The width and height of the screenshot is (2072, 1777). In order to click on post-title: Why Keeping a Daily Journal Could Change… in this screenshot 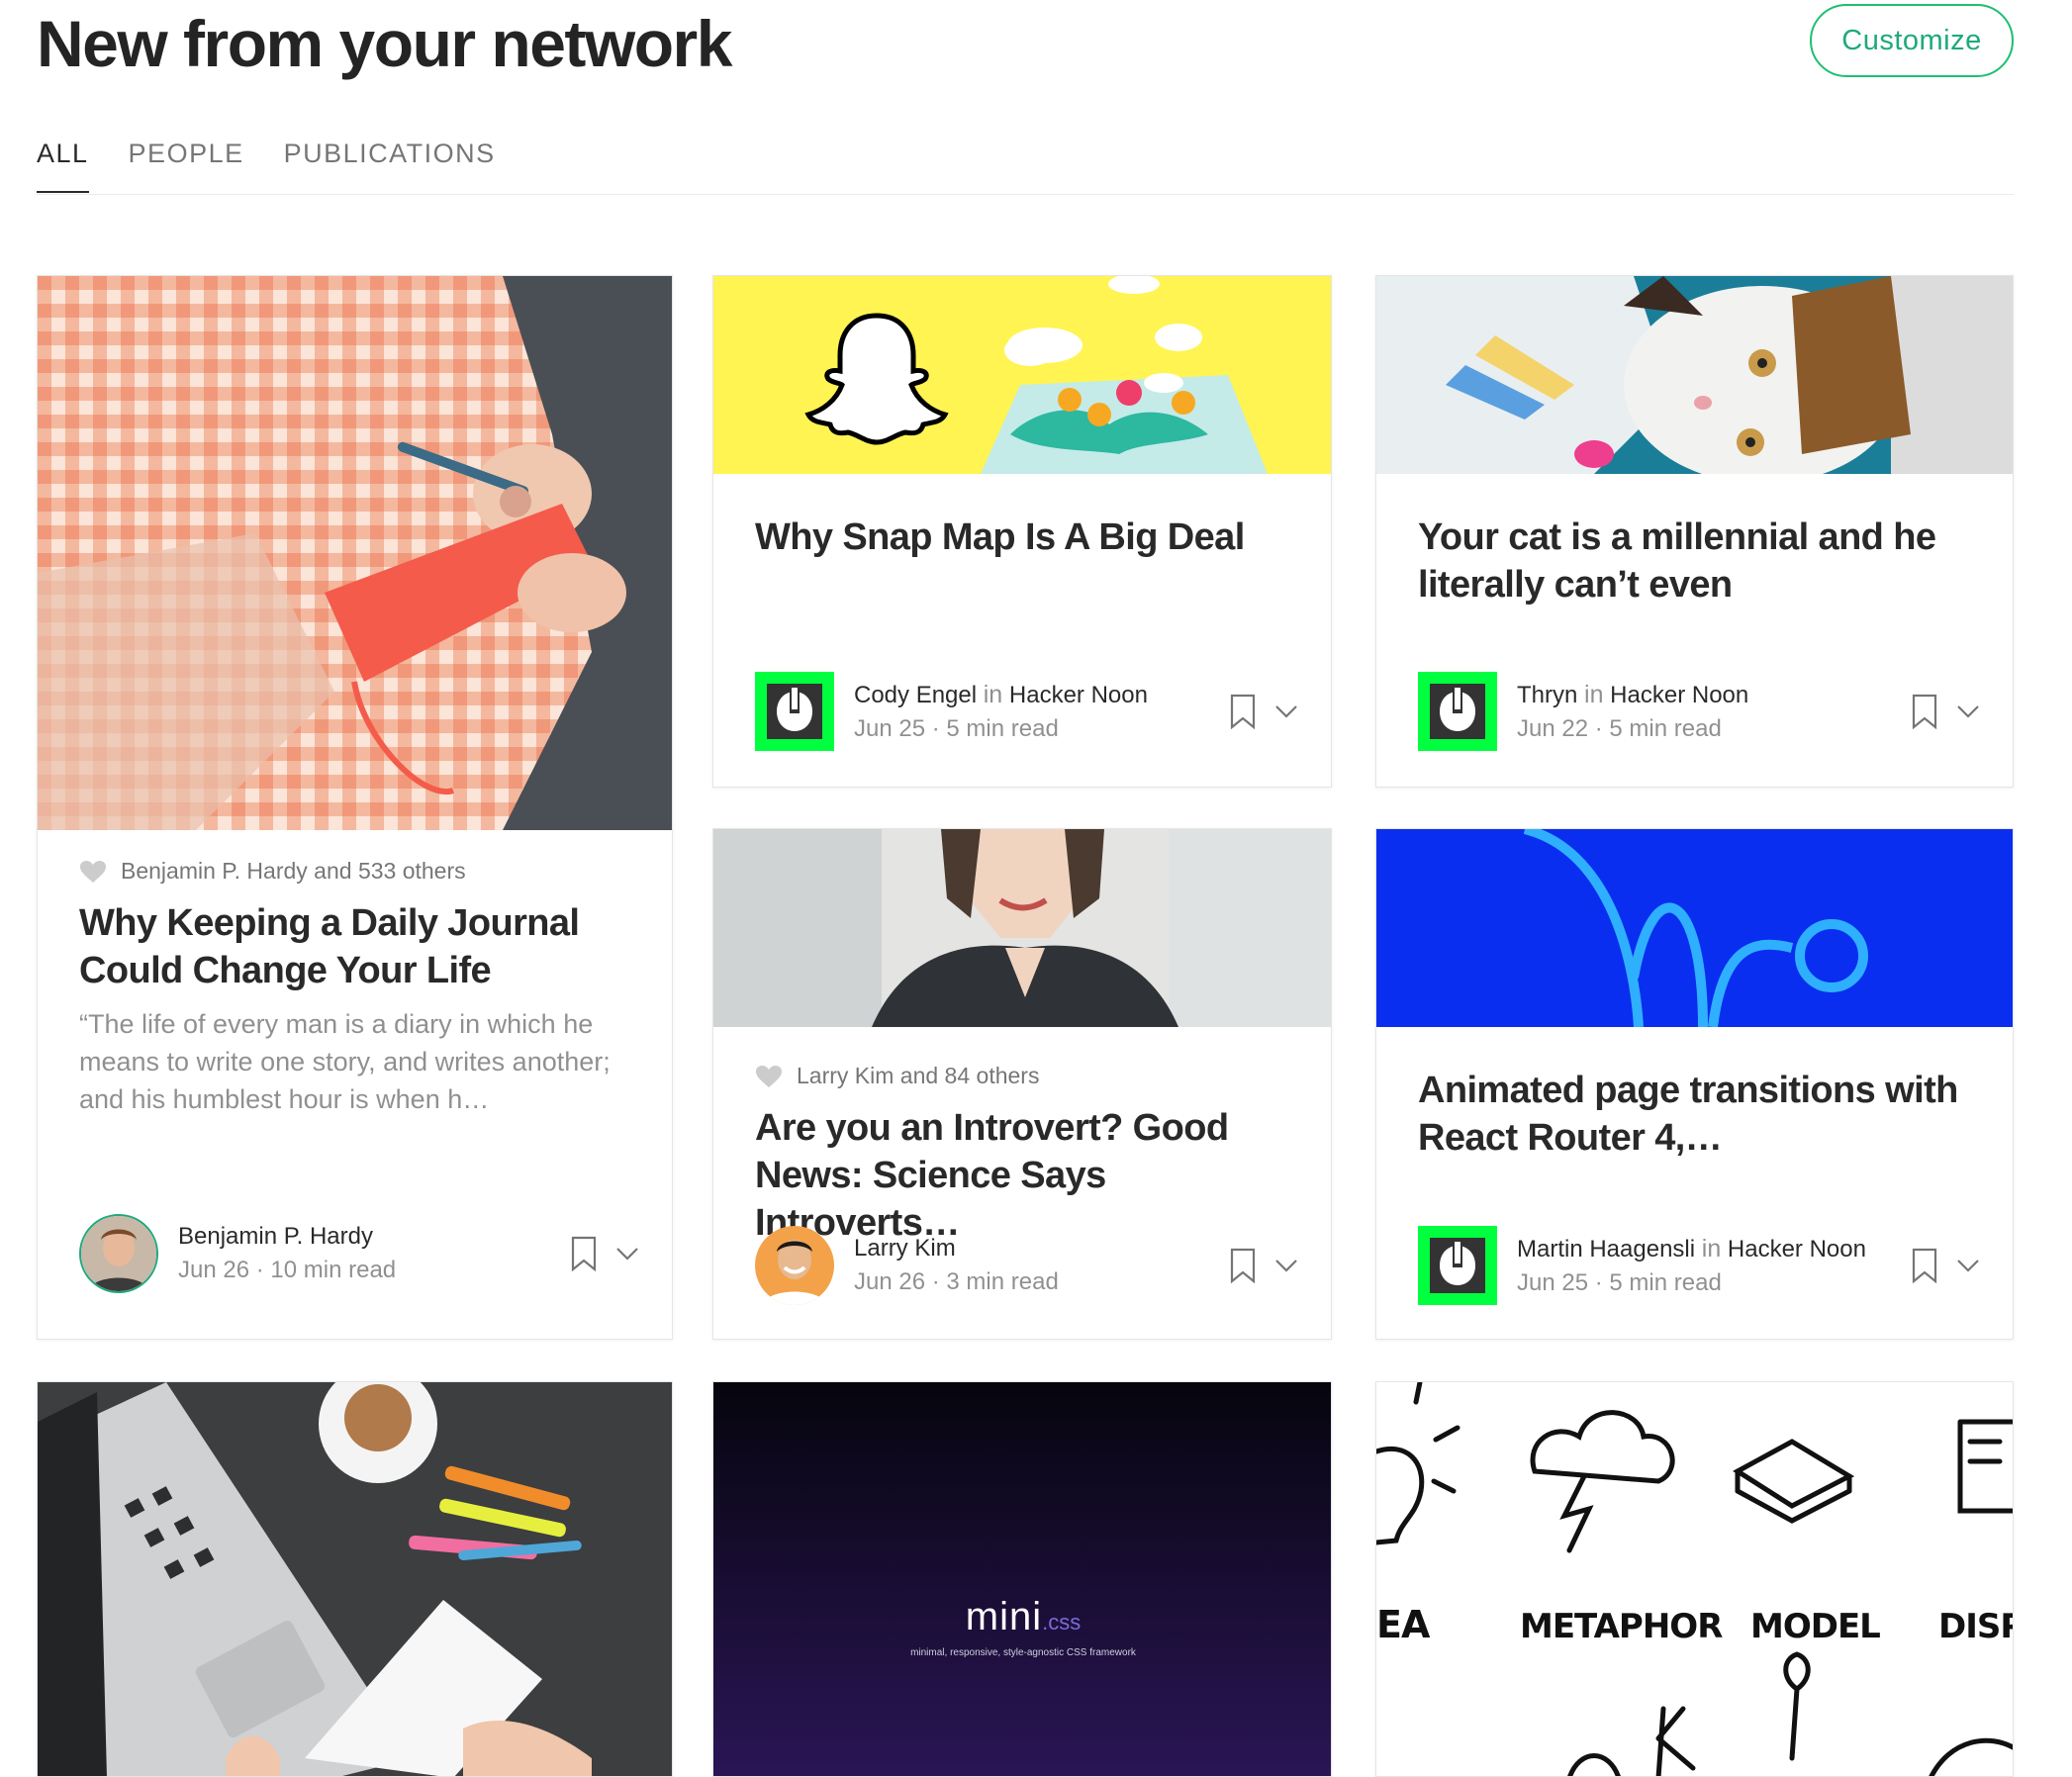, I will do `click(356, 946)`.